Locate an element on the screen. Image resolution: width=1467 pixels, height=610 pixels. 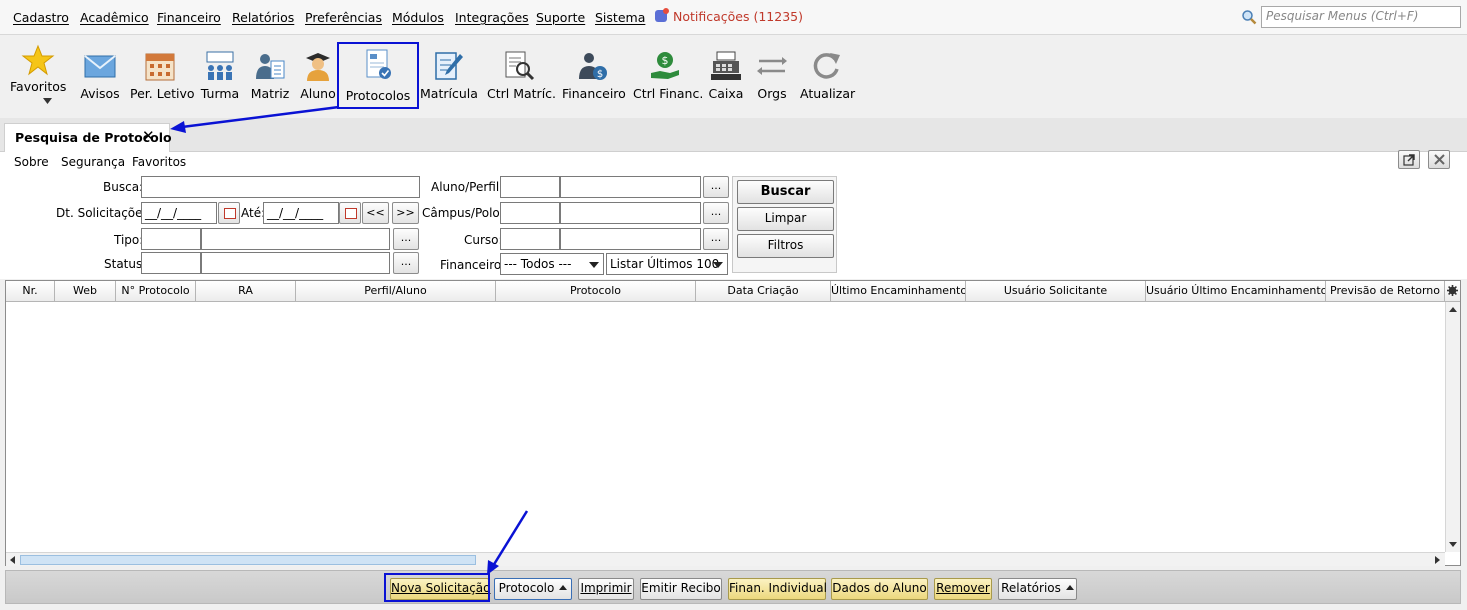
submenu-favoritos: Favoritos is located at coordinates (159, 162).